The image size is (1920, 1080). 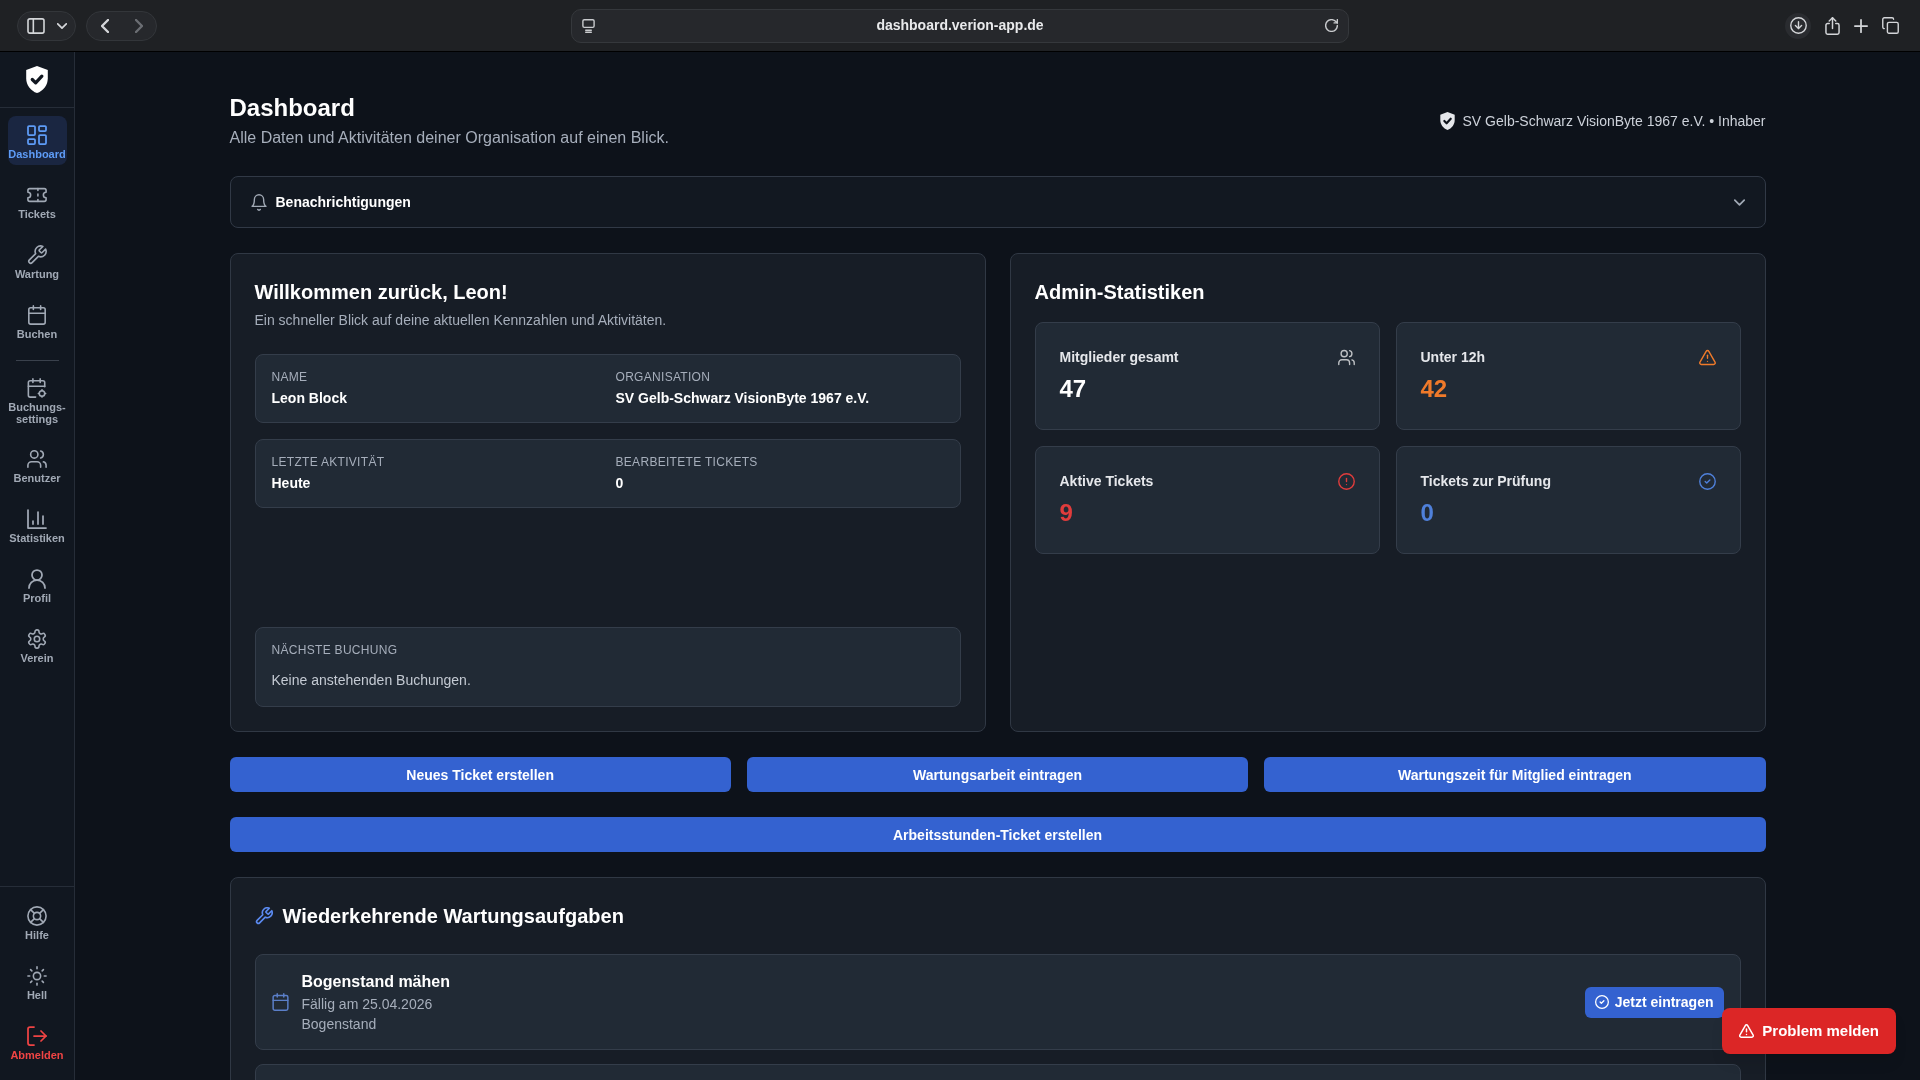 What do you see at coordinates (1434, 389) in the screenshot?
I see `stat-value: 42` at bounding box center [1434, 389].